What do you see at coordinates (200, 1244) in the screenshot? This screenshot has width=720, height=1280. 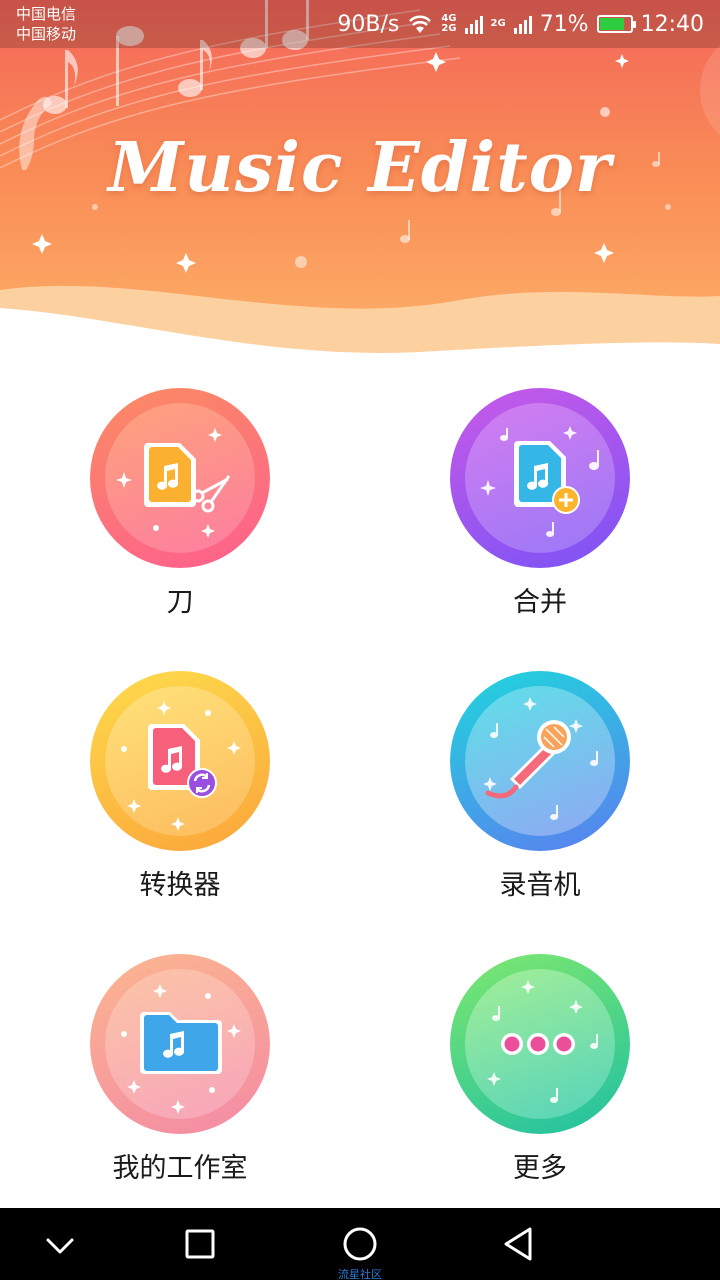 I see `recent-apps-square-icon` at bounding box center [200, 1244].